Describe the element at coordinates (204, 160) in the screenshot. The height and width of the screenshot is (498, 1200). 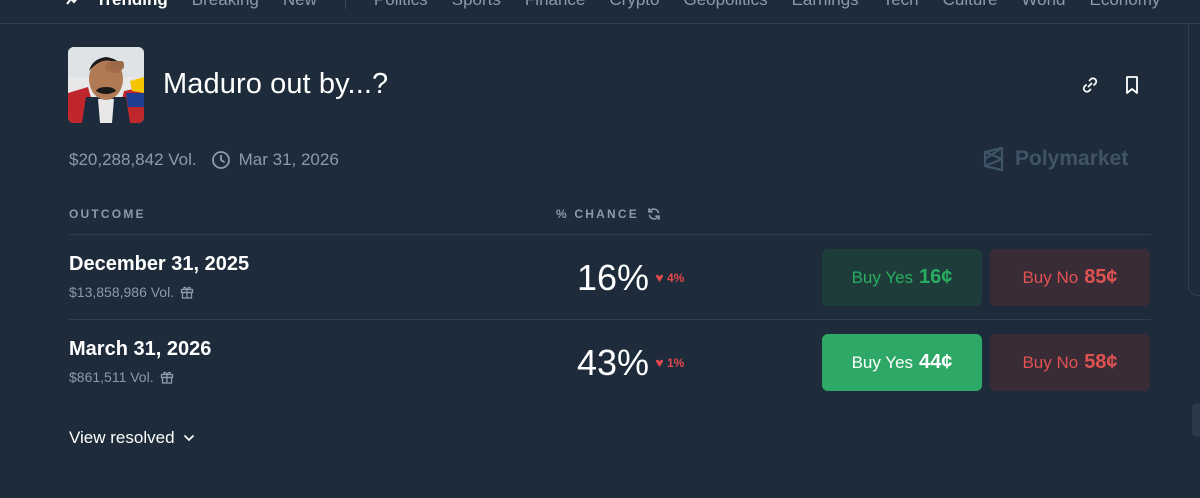
I see `market-meta: $20,288,842 Vol. Mar 31, 2026` at that location.